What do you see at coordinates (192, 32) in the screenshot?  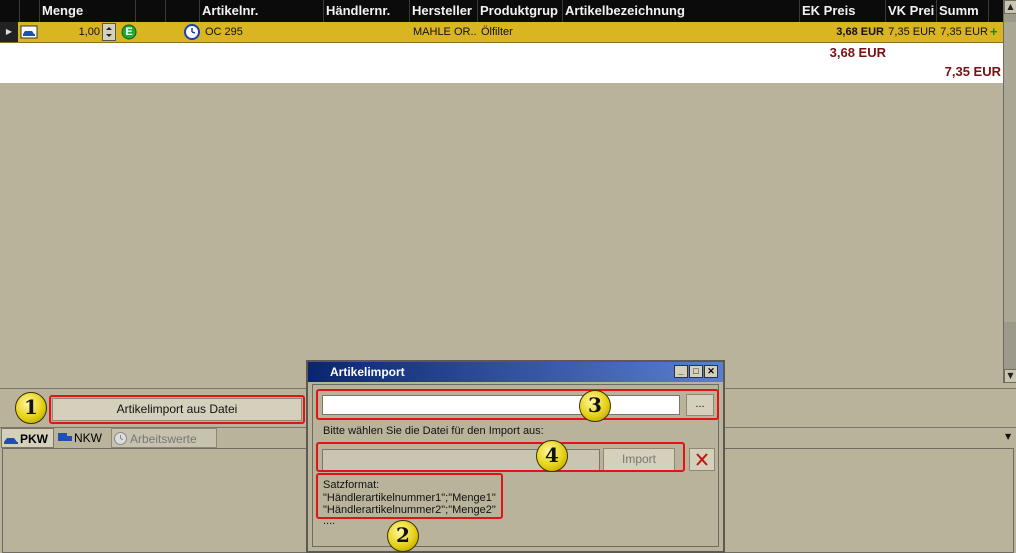 I see `clock-icon` at bounding box center [192, 32].